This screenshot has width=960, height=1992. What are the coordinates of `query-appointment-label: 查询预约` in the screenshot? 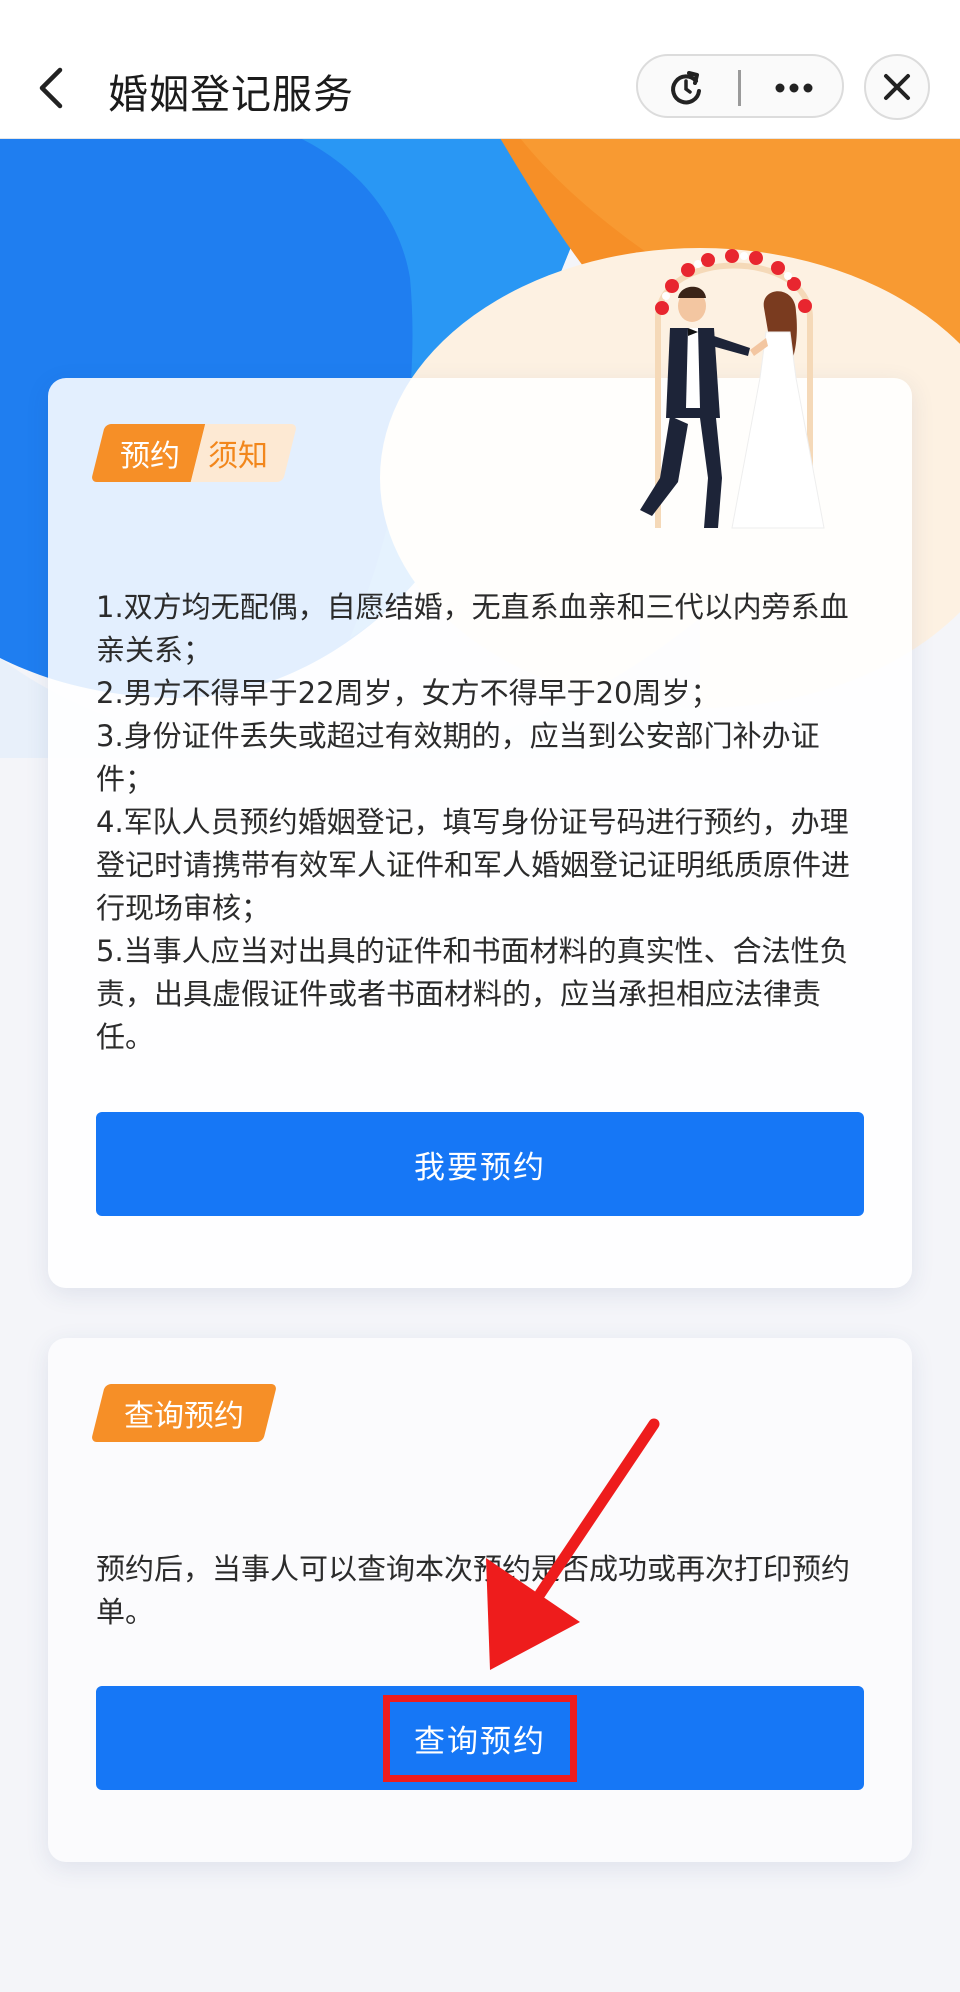 It's located at (480, 1738).